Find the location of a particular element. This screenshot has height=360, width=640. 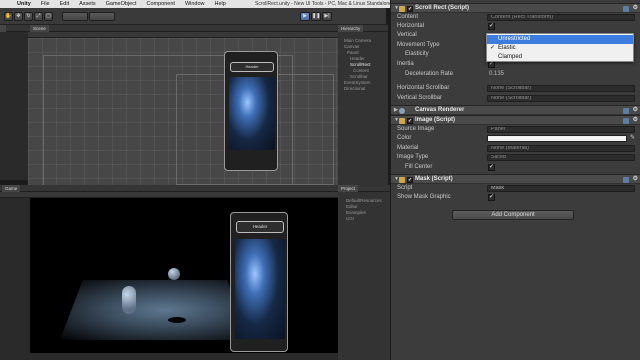

hier-item-panel: Panel is located at coordinates (353, 52).